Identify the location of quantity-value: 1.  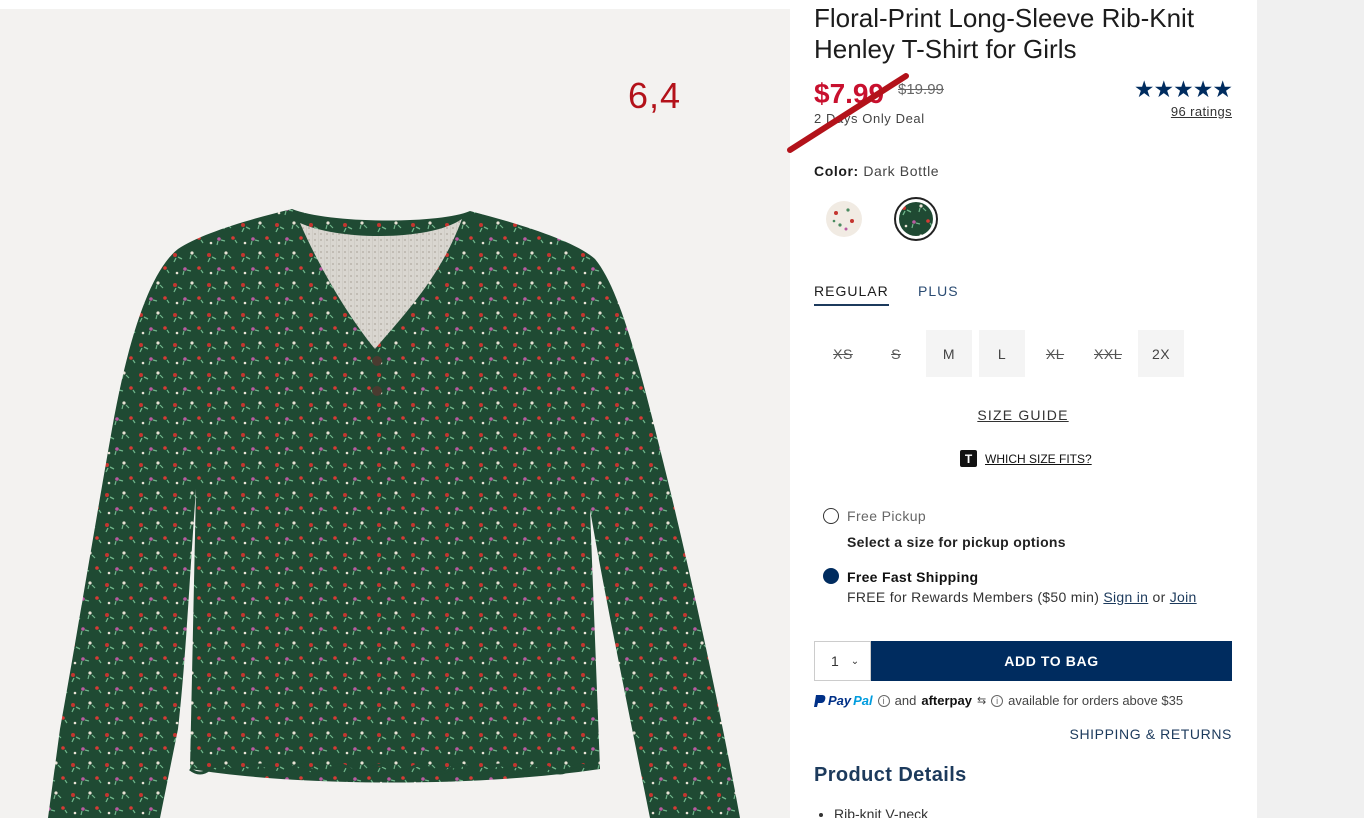
(835, 661).